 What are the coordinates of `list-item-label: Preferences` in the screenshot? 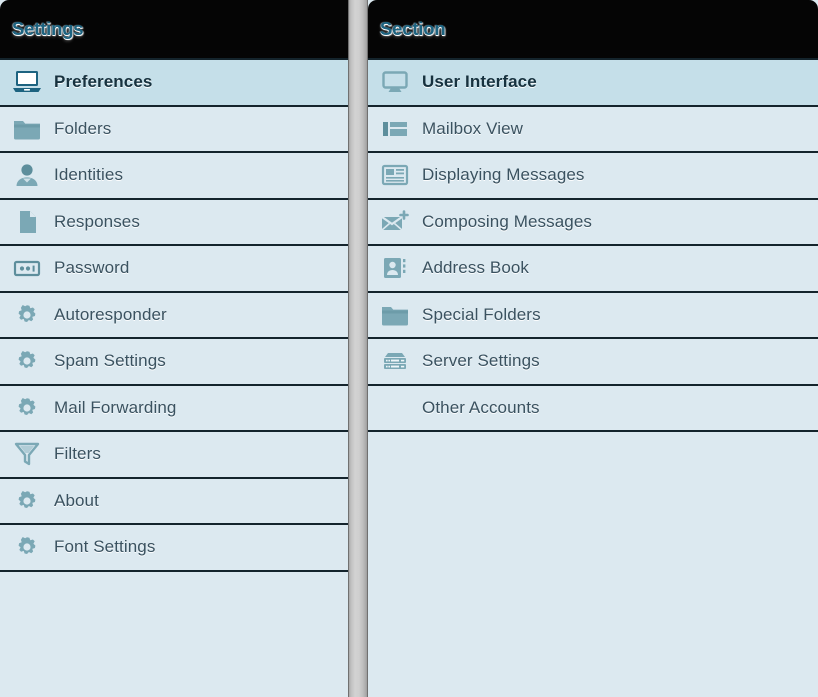 It's located at (103, 82).